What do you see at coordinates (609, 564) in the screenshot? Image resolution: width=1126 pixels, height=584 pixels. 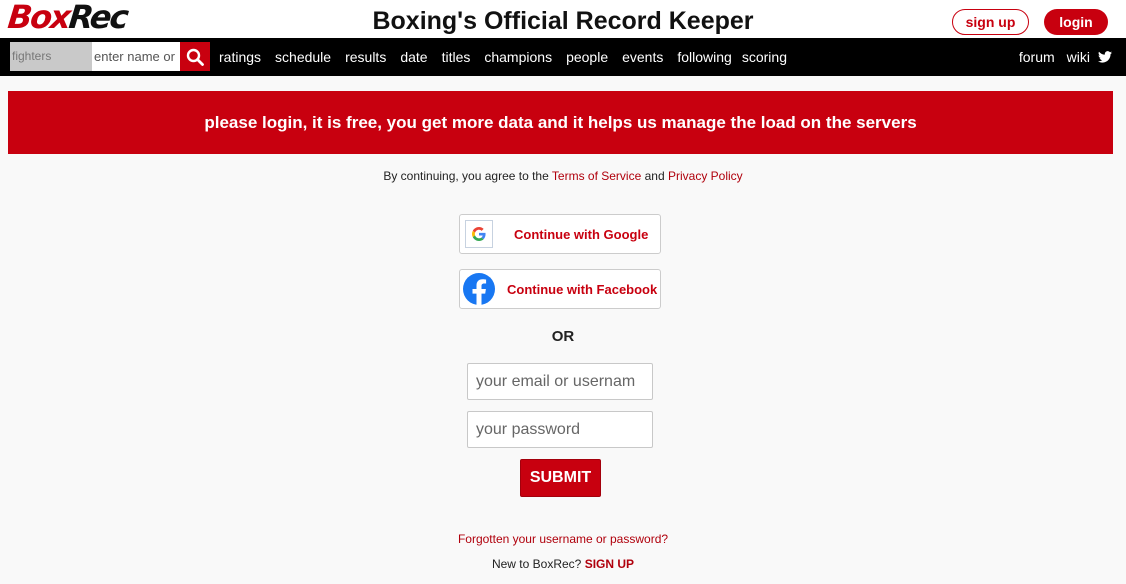 I see `signup-link: SIGN UP` at bounding box center [609, 564].